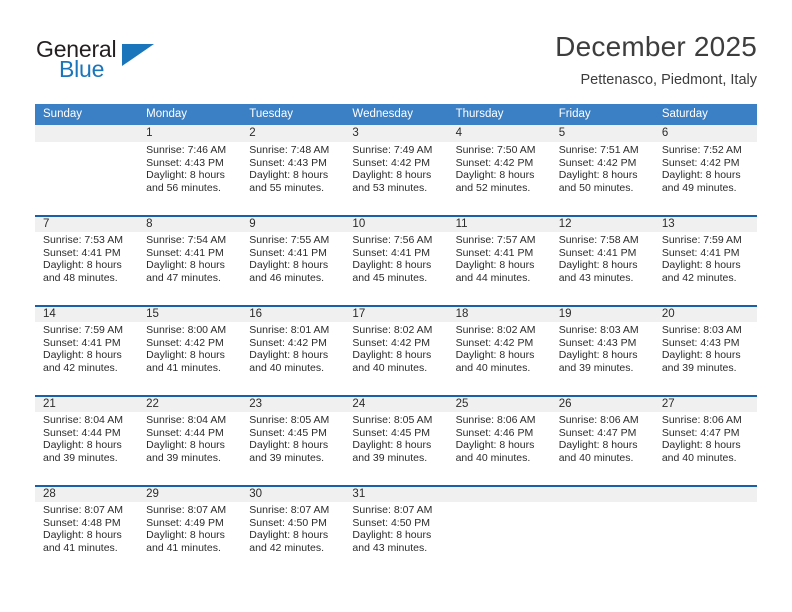  Describe the element at coordinates (598, 330) in the screenshot. I see `day-sun-info-line: Sunrise: 8:03 AM` at that location.